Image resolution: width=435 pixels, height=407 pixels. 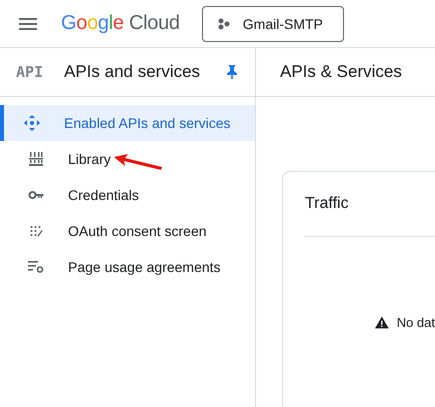 What do you see at coordinates (232, 72) in the screenshot?
I see `pin-icon` at bounding box center [232, 72].